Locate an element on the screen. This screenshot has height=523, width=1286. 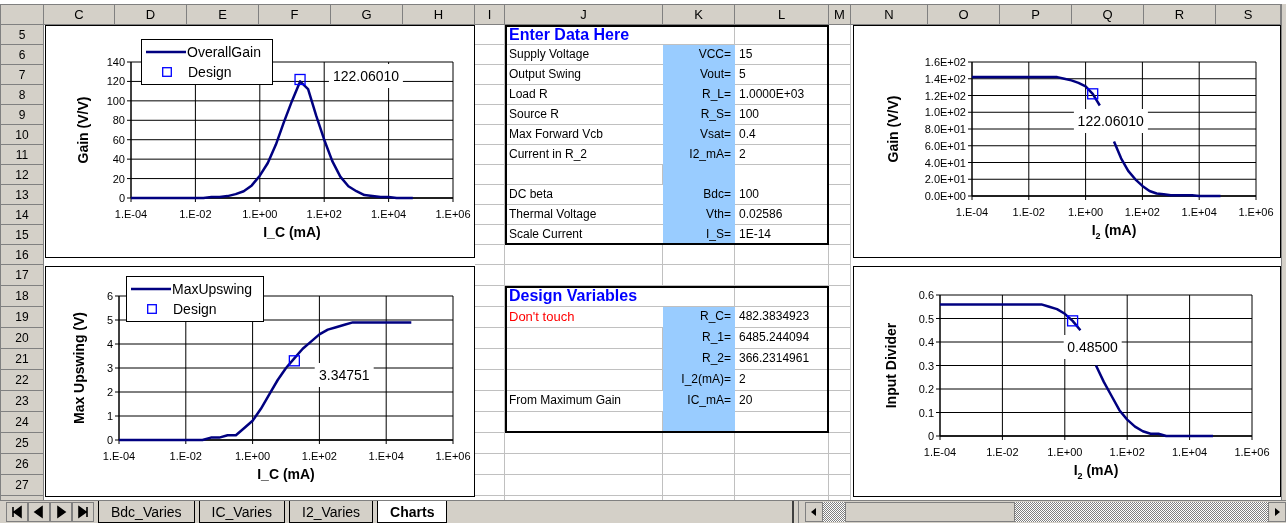
table-cell: 0.02586 is located at coordinates (782, 215).